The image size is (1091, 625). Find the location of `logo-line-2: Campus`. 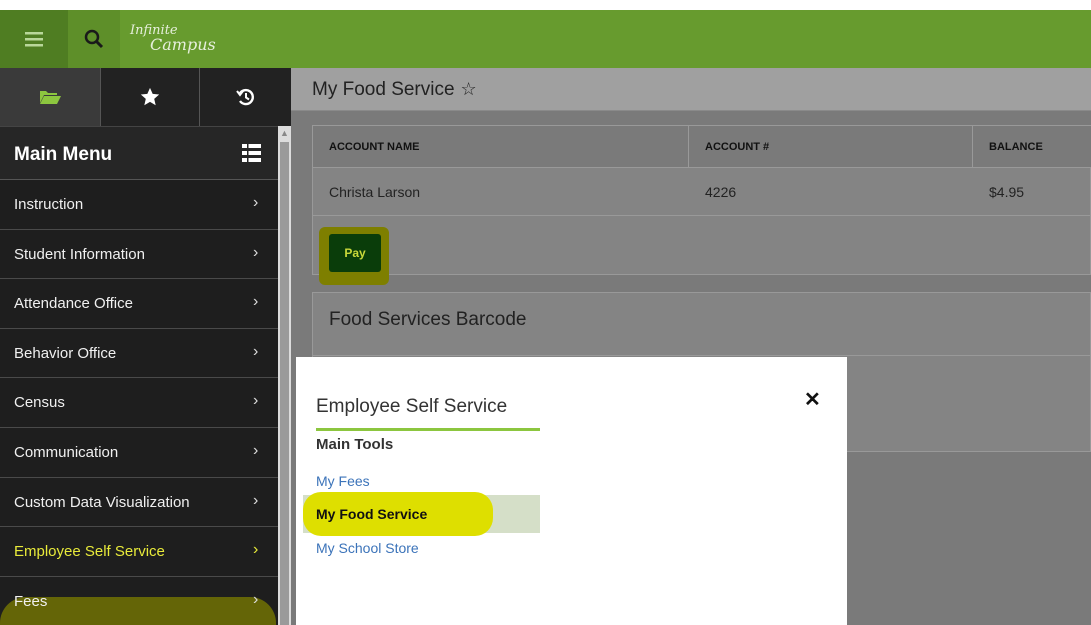

logo-line-2: Campus is located at coordinates (183, 44).